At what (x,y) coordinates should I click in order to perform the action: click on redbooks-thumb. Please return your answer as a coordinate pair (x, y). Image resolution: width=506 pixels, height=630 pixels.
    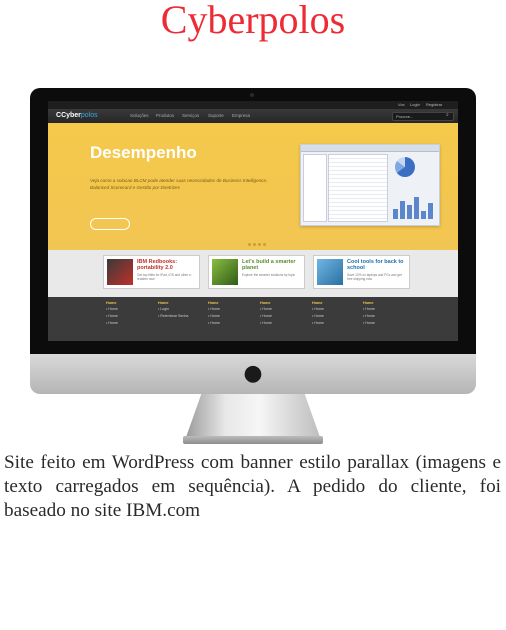
    Looking at the image, I should click on (120, 272).